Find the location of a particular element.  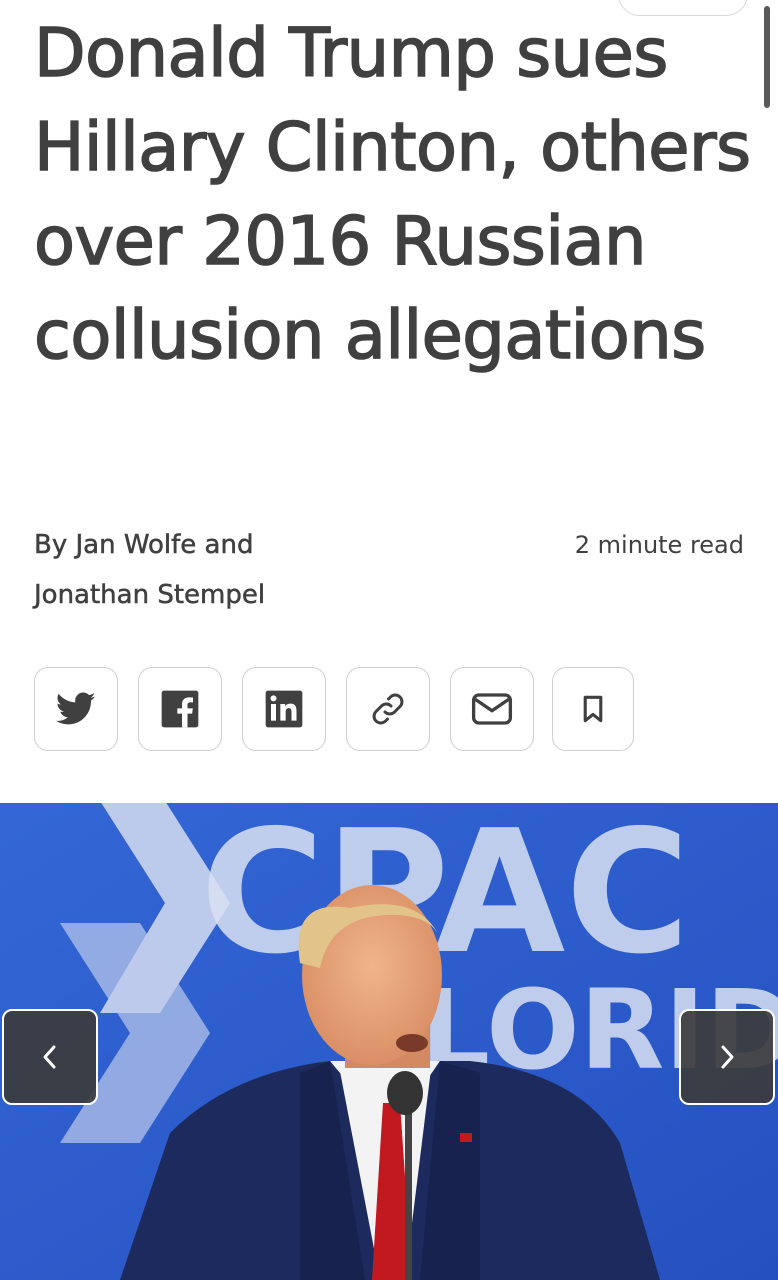

facebook-icon is located at coordinates (180, 709).